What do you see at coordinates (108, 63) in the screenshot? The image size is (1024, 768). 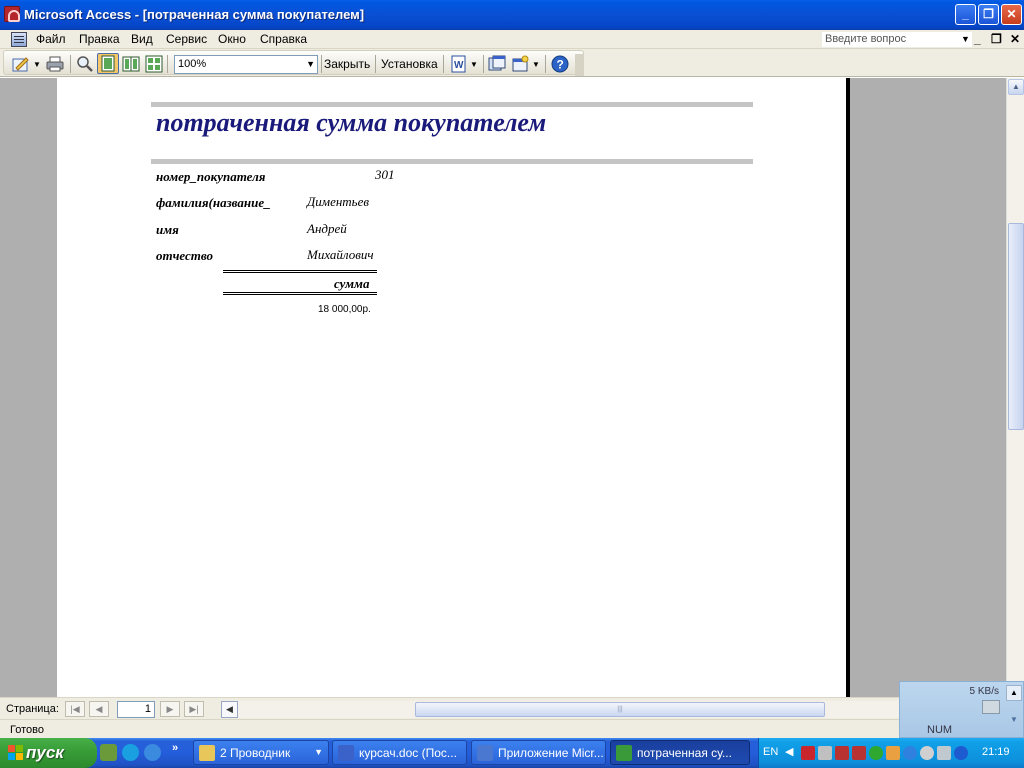 I see `one-page-button` at bounding box center [108, 63].